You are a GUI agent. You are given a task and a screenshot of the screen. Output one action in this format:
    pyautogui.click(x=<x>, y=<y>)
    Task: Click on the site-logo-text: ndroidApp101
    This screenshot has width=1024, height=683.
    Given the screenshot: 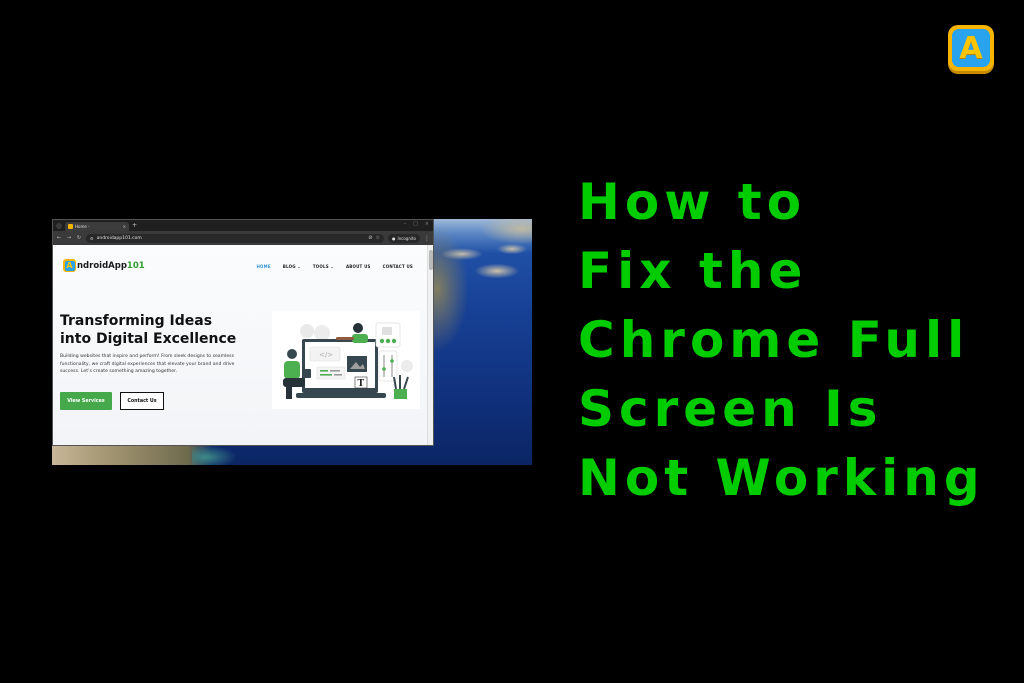 What is the action you would take?
    pyautogui.click(x=111, y=265)
    